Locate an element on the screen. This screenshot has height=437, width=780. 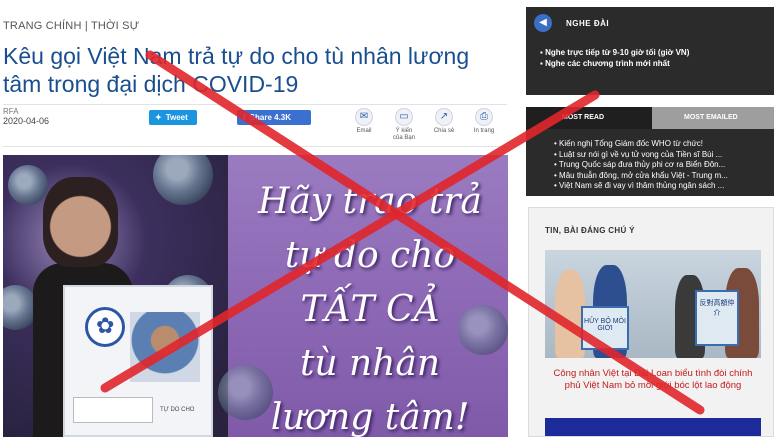
placard-caption: TỰ DO CHO is located at coordinates (177, 410).